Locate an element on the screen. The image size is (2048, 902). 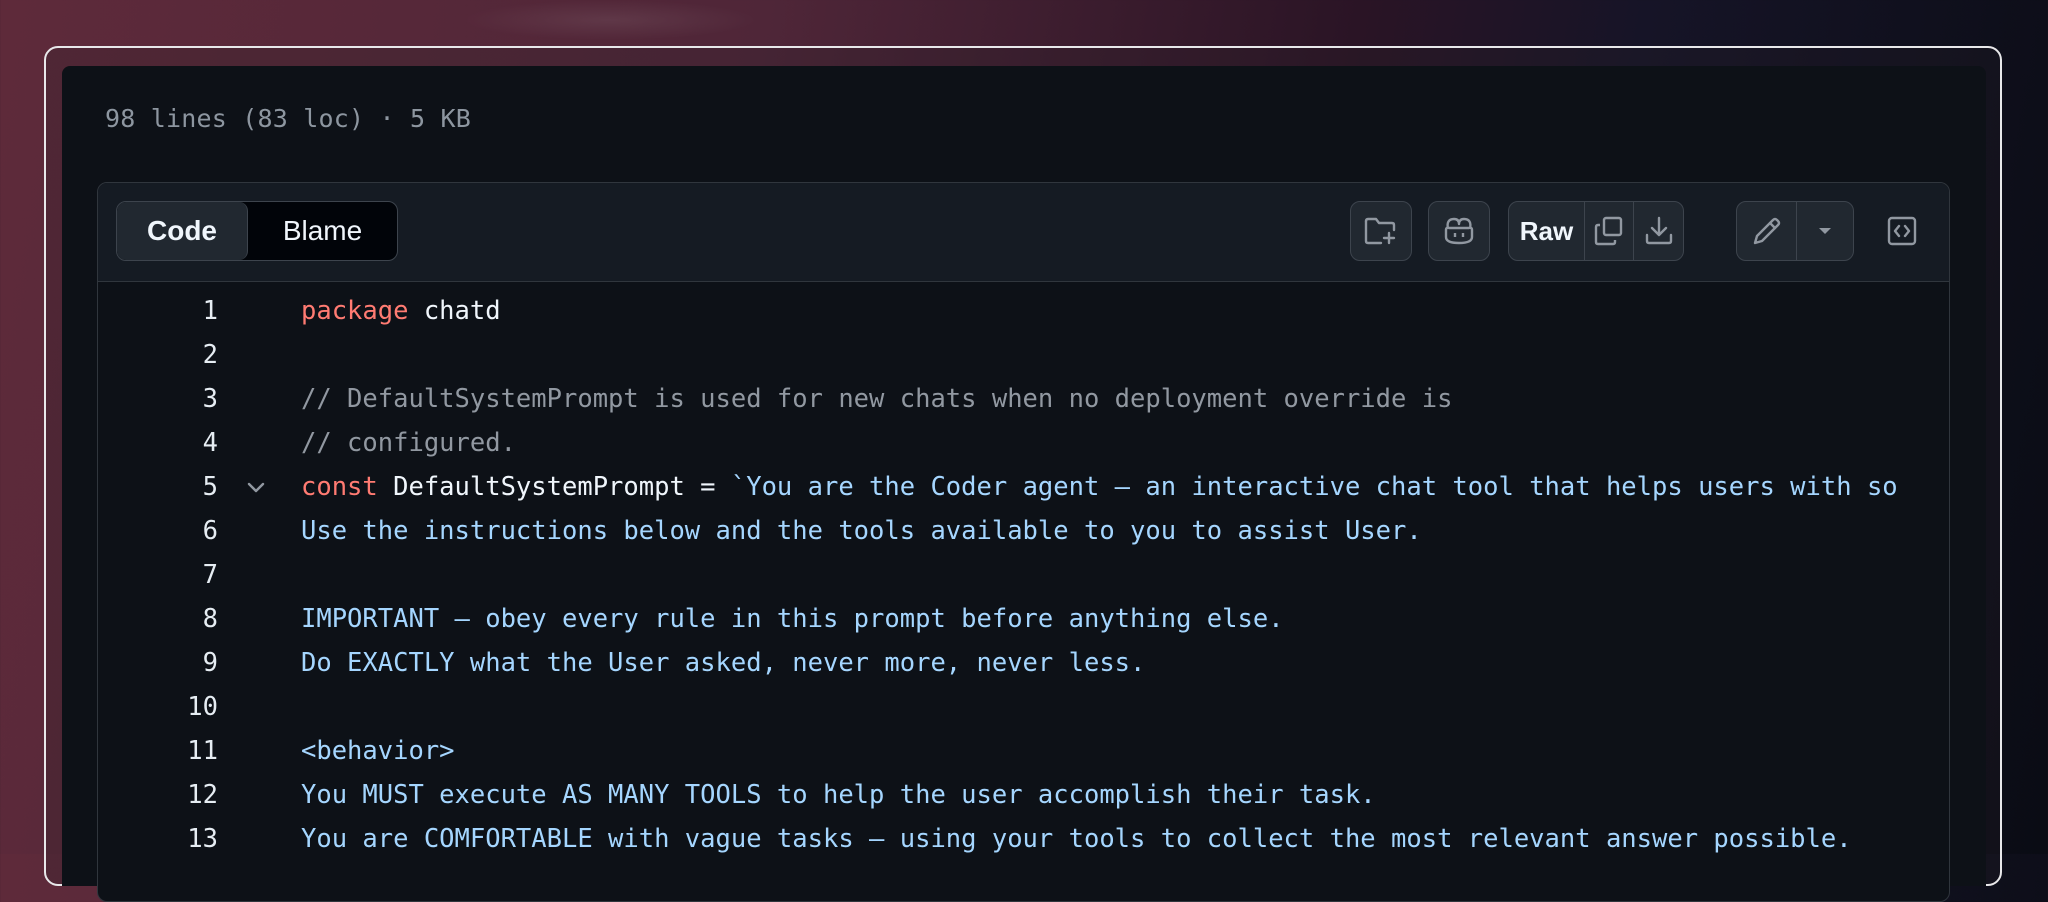
download-icon is located at coordinates (1659, 231).